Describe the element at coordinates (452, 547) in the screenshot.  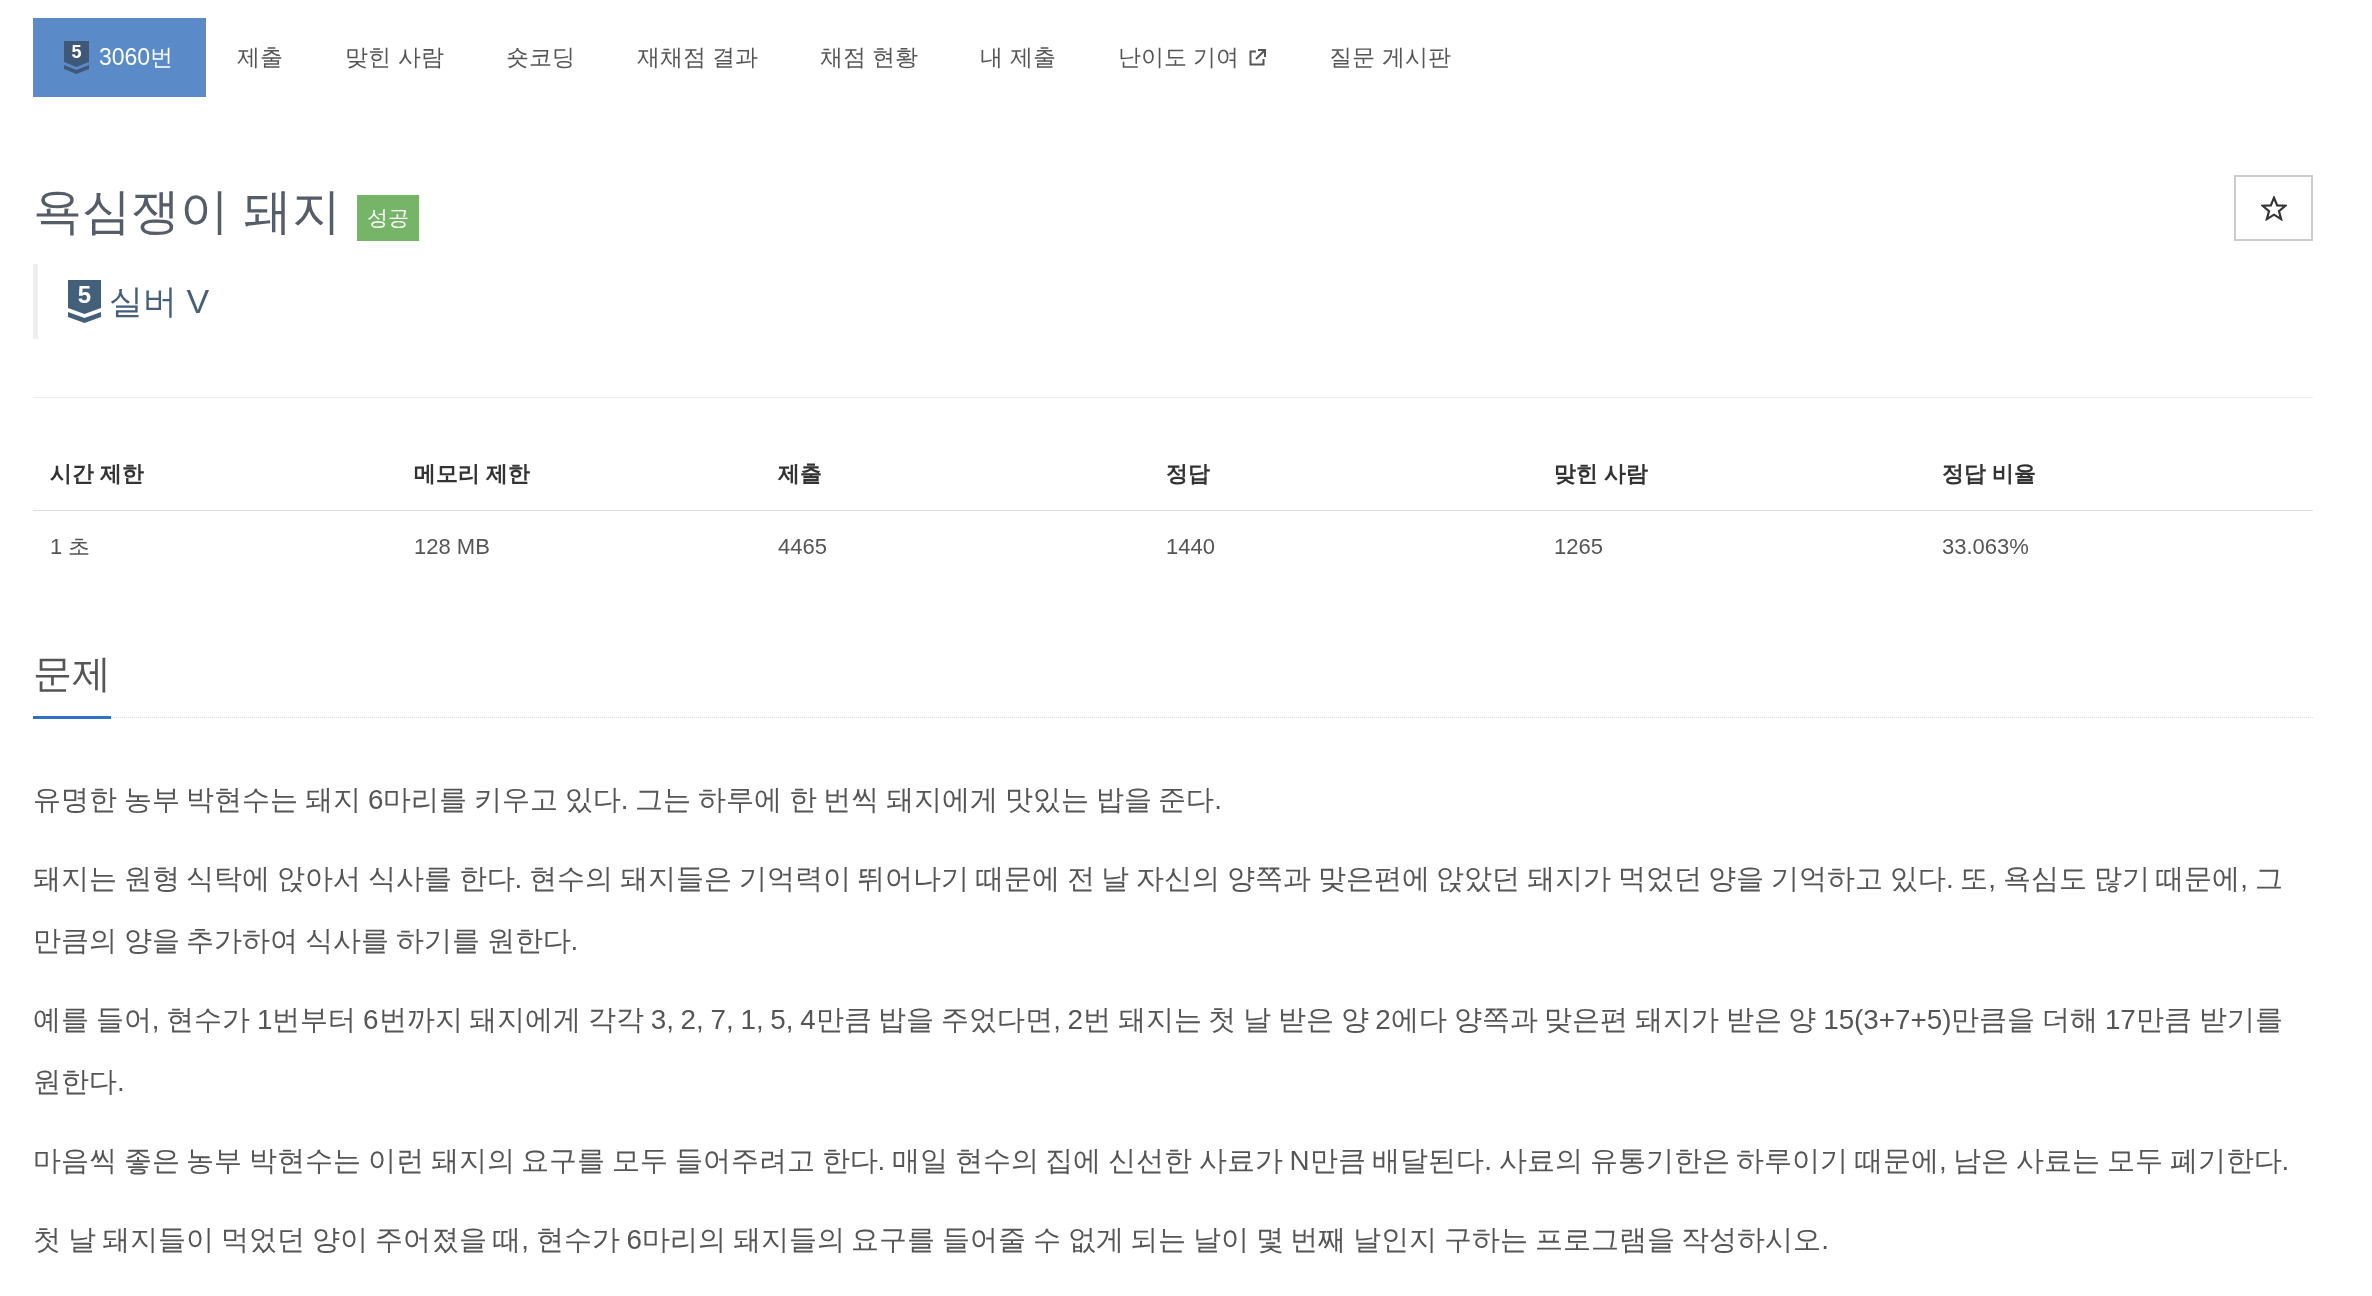
I see `table-cell-text: 128 MB` at that location.